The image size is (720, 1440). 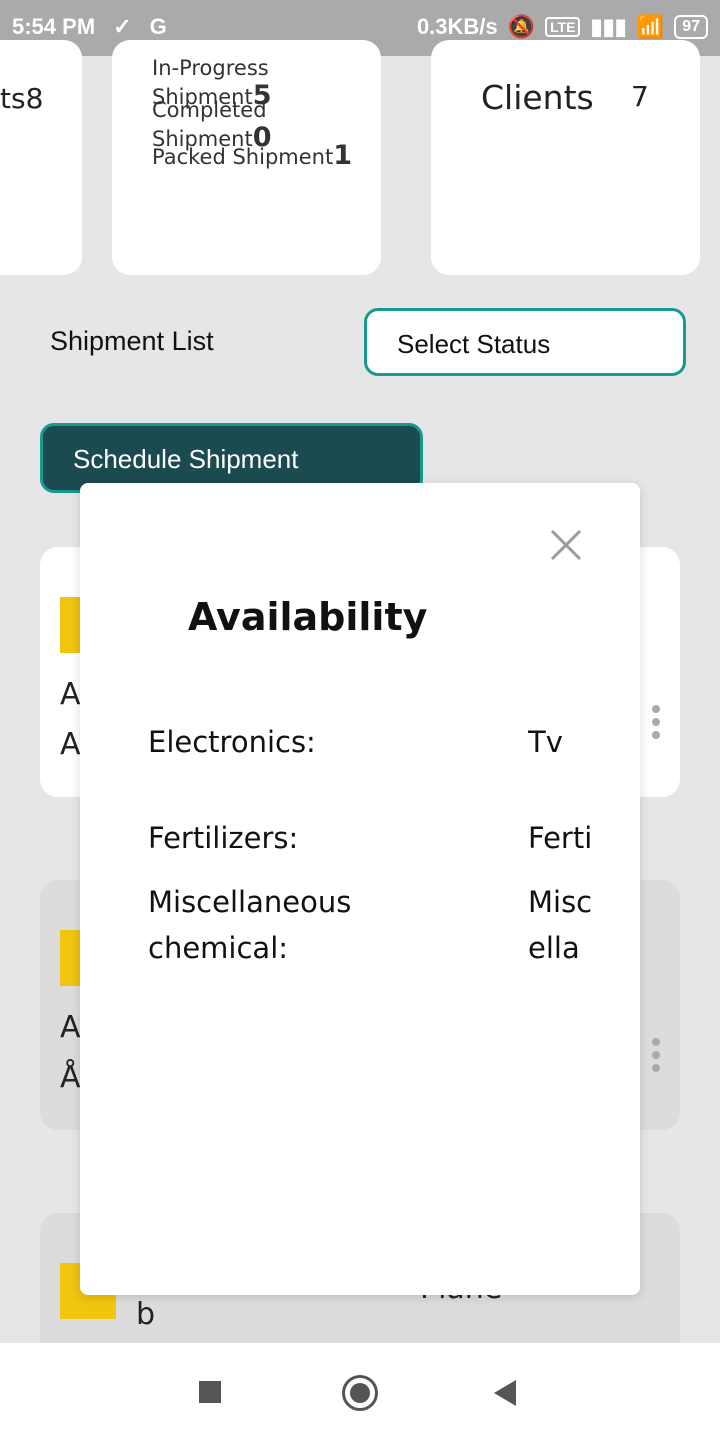 What do you see at coordinates (608, 26) in the screenshot?
I see `signal-icon: ▮▮▮` at bounding box center [608, 26].